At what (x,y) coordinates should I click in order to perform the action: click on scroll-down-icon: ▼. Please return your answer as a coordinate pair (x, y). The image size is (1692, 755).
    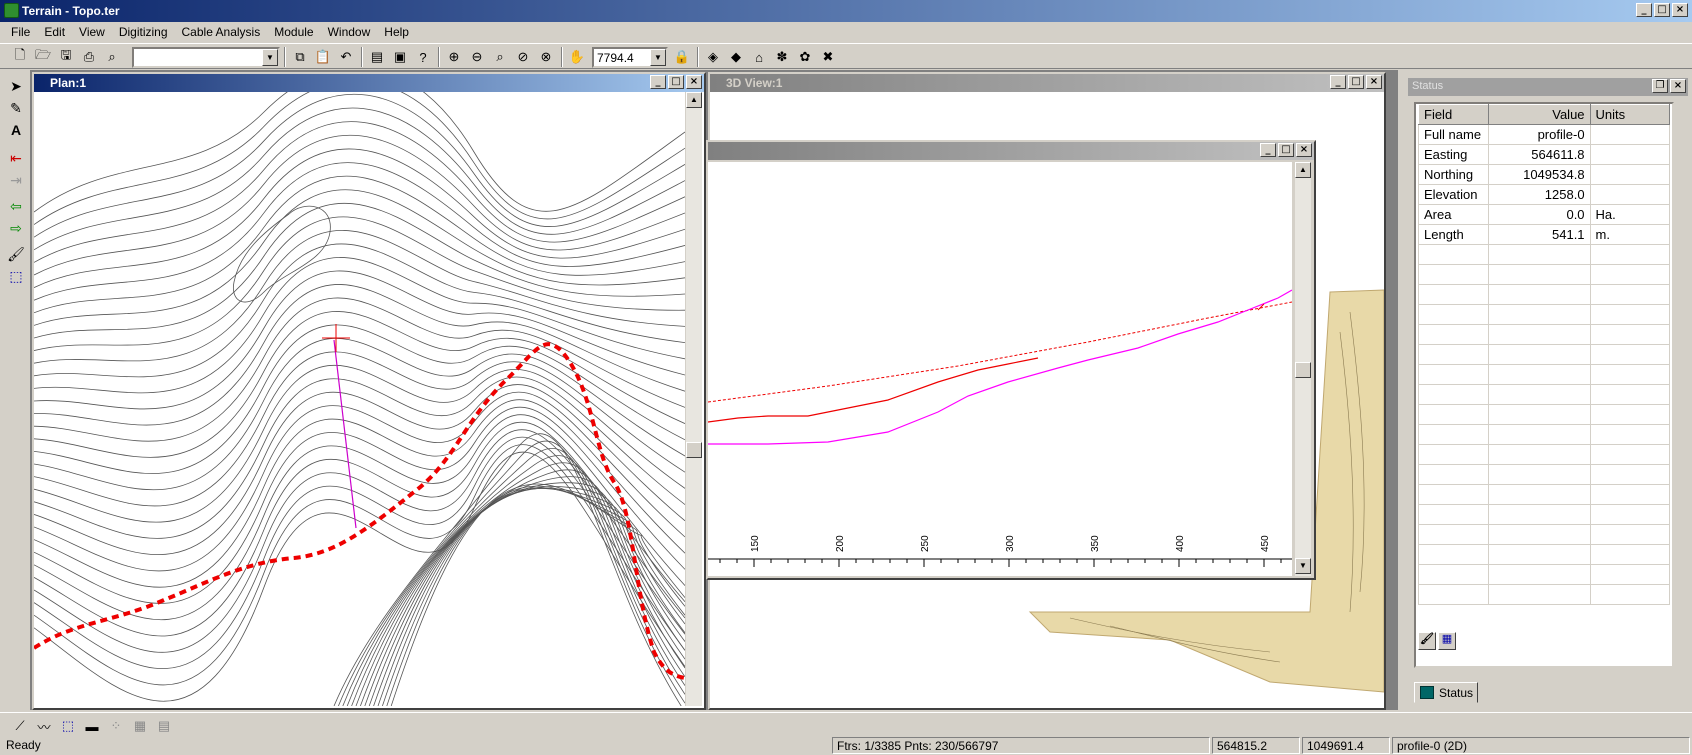
    Looking at the image, I should click on (1303, 566).